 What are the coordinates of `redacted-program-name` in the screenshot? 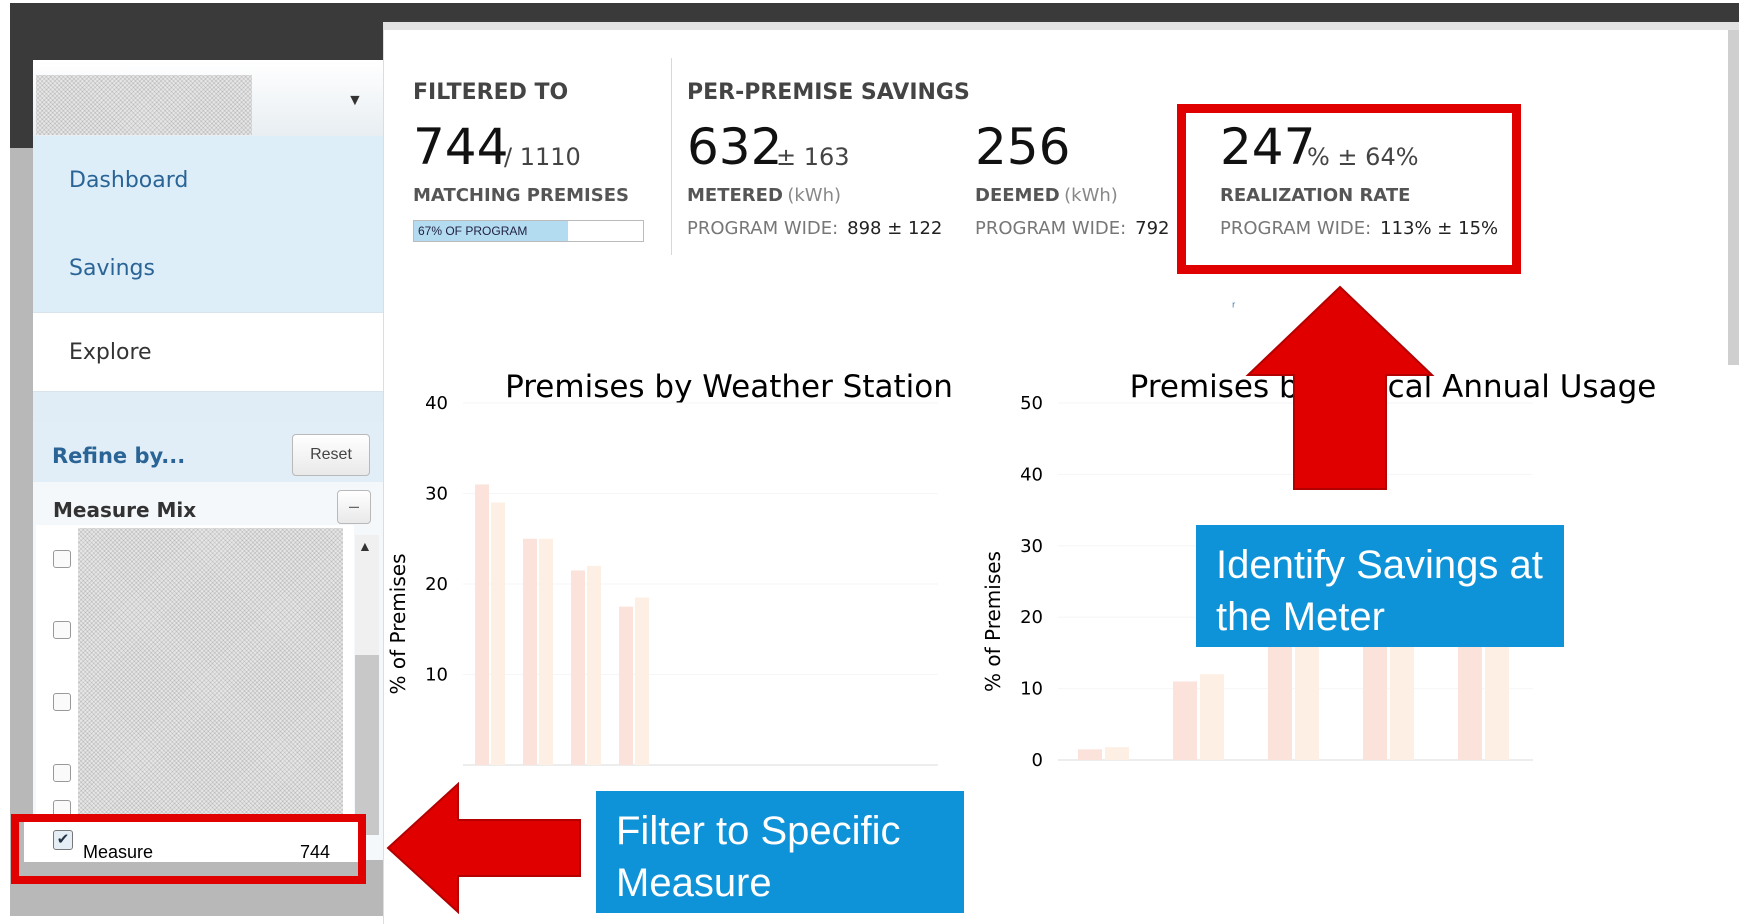 It's located at (144, 105).